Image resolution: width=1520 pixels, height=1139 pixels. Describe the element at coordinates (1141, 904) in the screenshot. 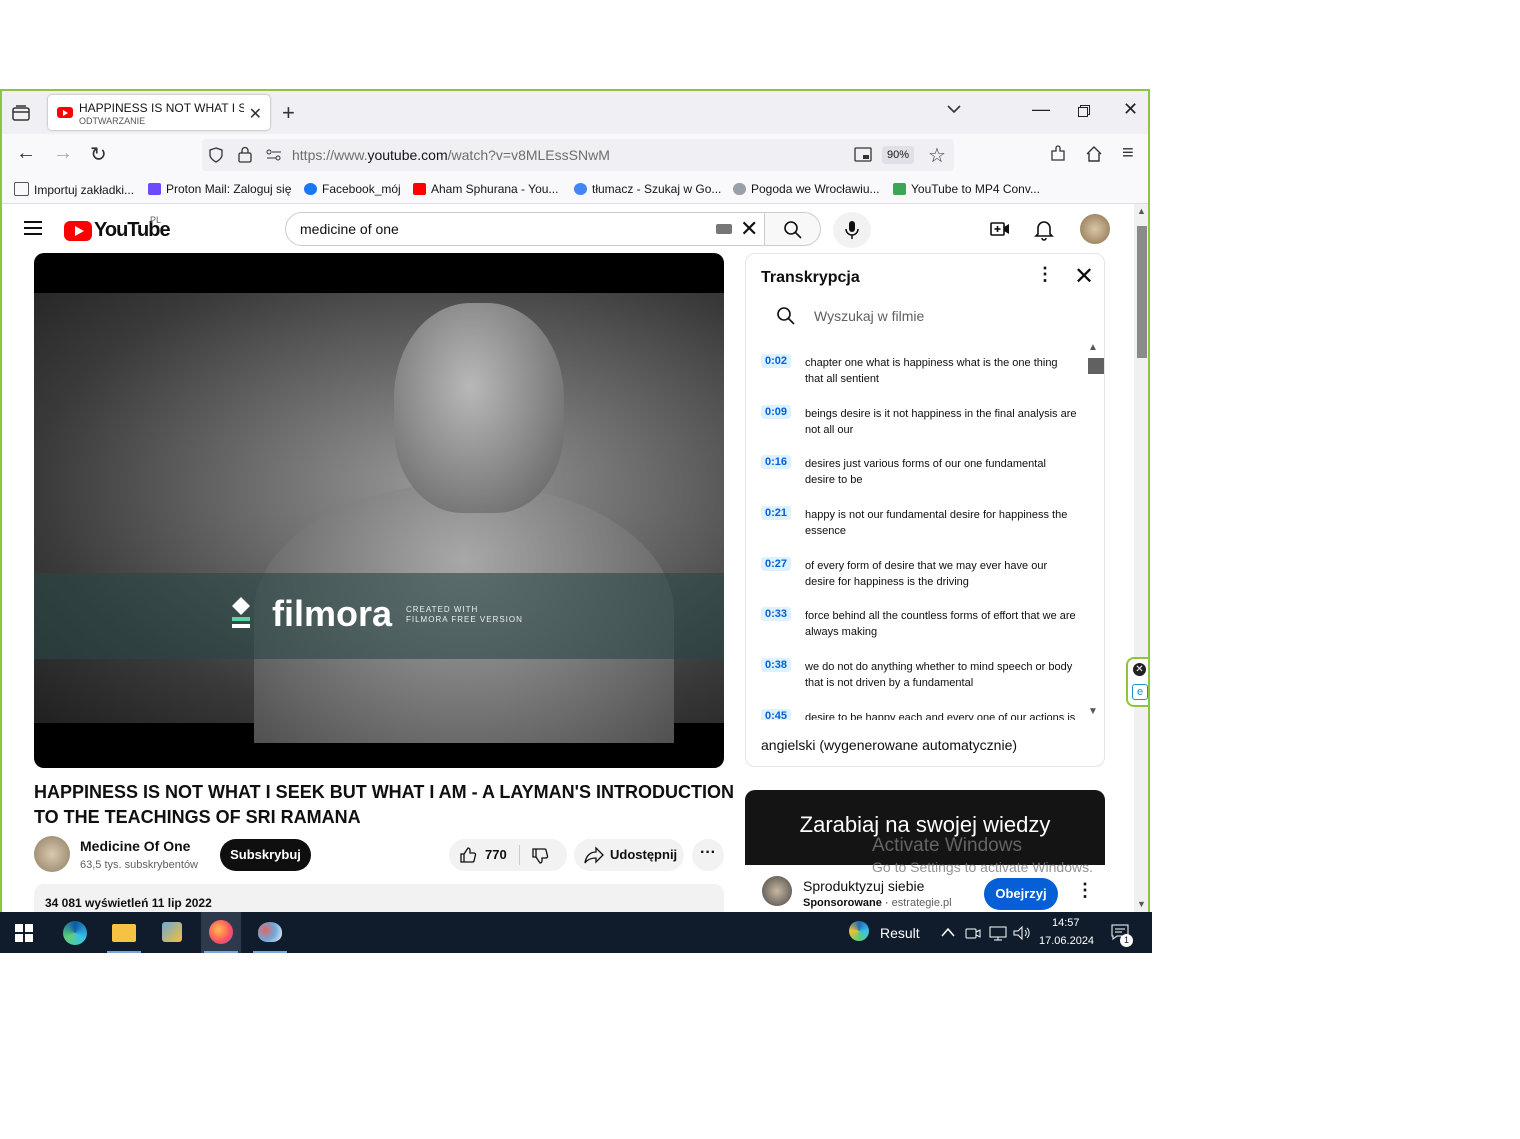

I see `scroll-down-icon: ▼` at that location.